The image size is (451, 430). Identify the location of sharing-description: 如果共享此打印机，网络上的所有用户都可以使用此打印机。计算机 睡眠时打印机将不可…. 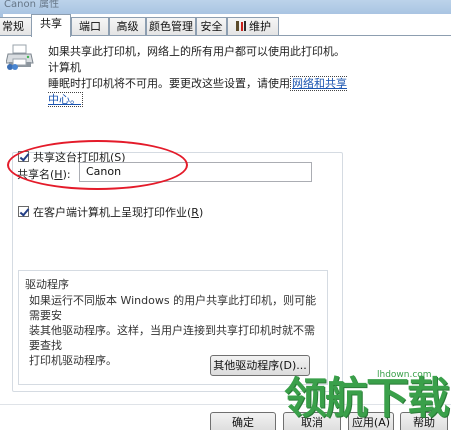
(198, 76).